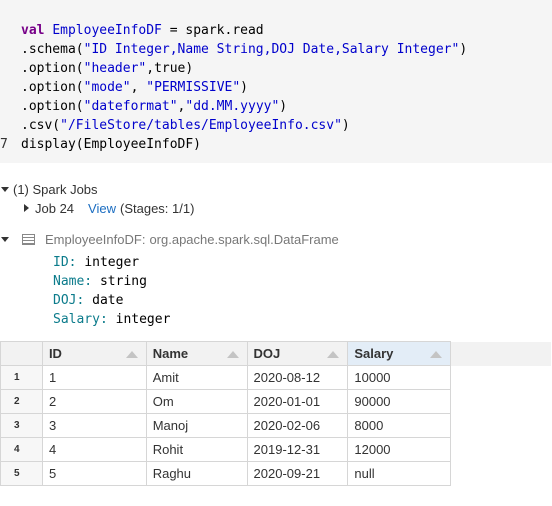 This screenshot has width=552, height=506. Describe the element at coordinates (399, 449) in the screenshot. I see `table-cell: 12000` at that location.